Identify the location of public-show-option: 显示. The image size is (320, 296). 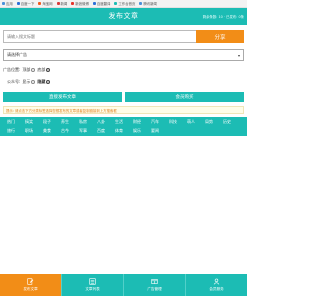
(29, 82).